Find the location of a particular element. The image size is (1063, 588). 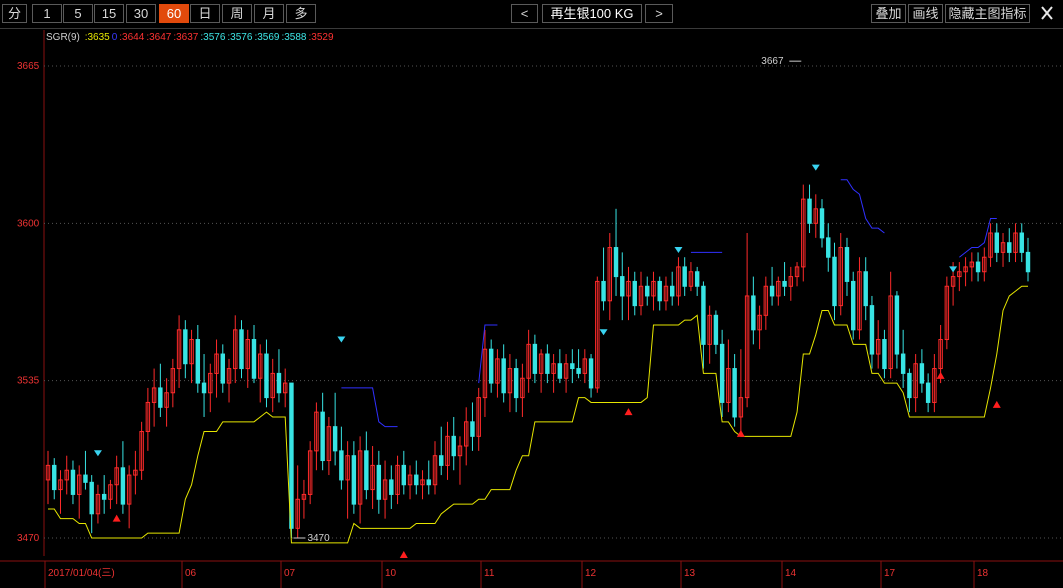

x-tick-label: 10 is located at coordinates (391, 573).